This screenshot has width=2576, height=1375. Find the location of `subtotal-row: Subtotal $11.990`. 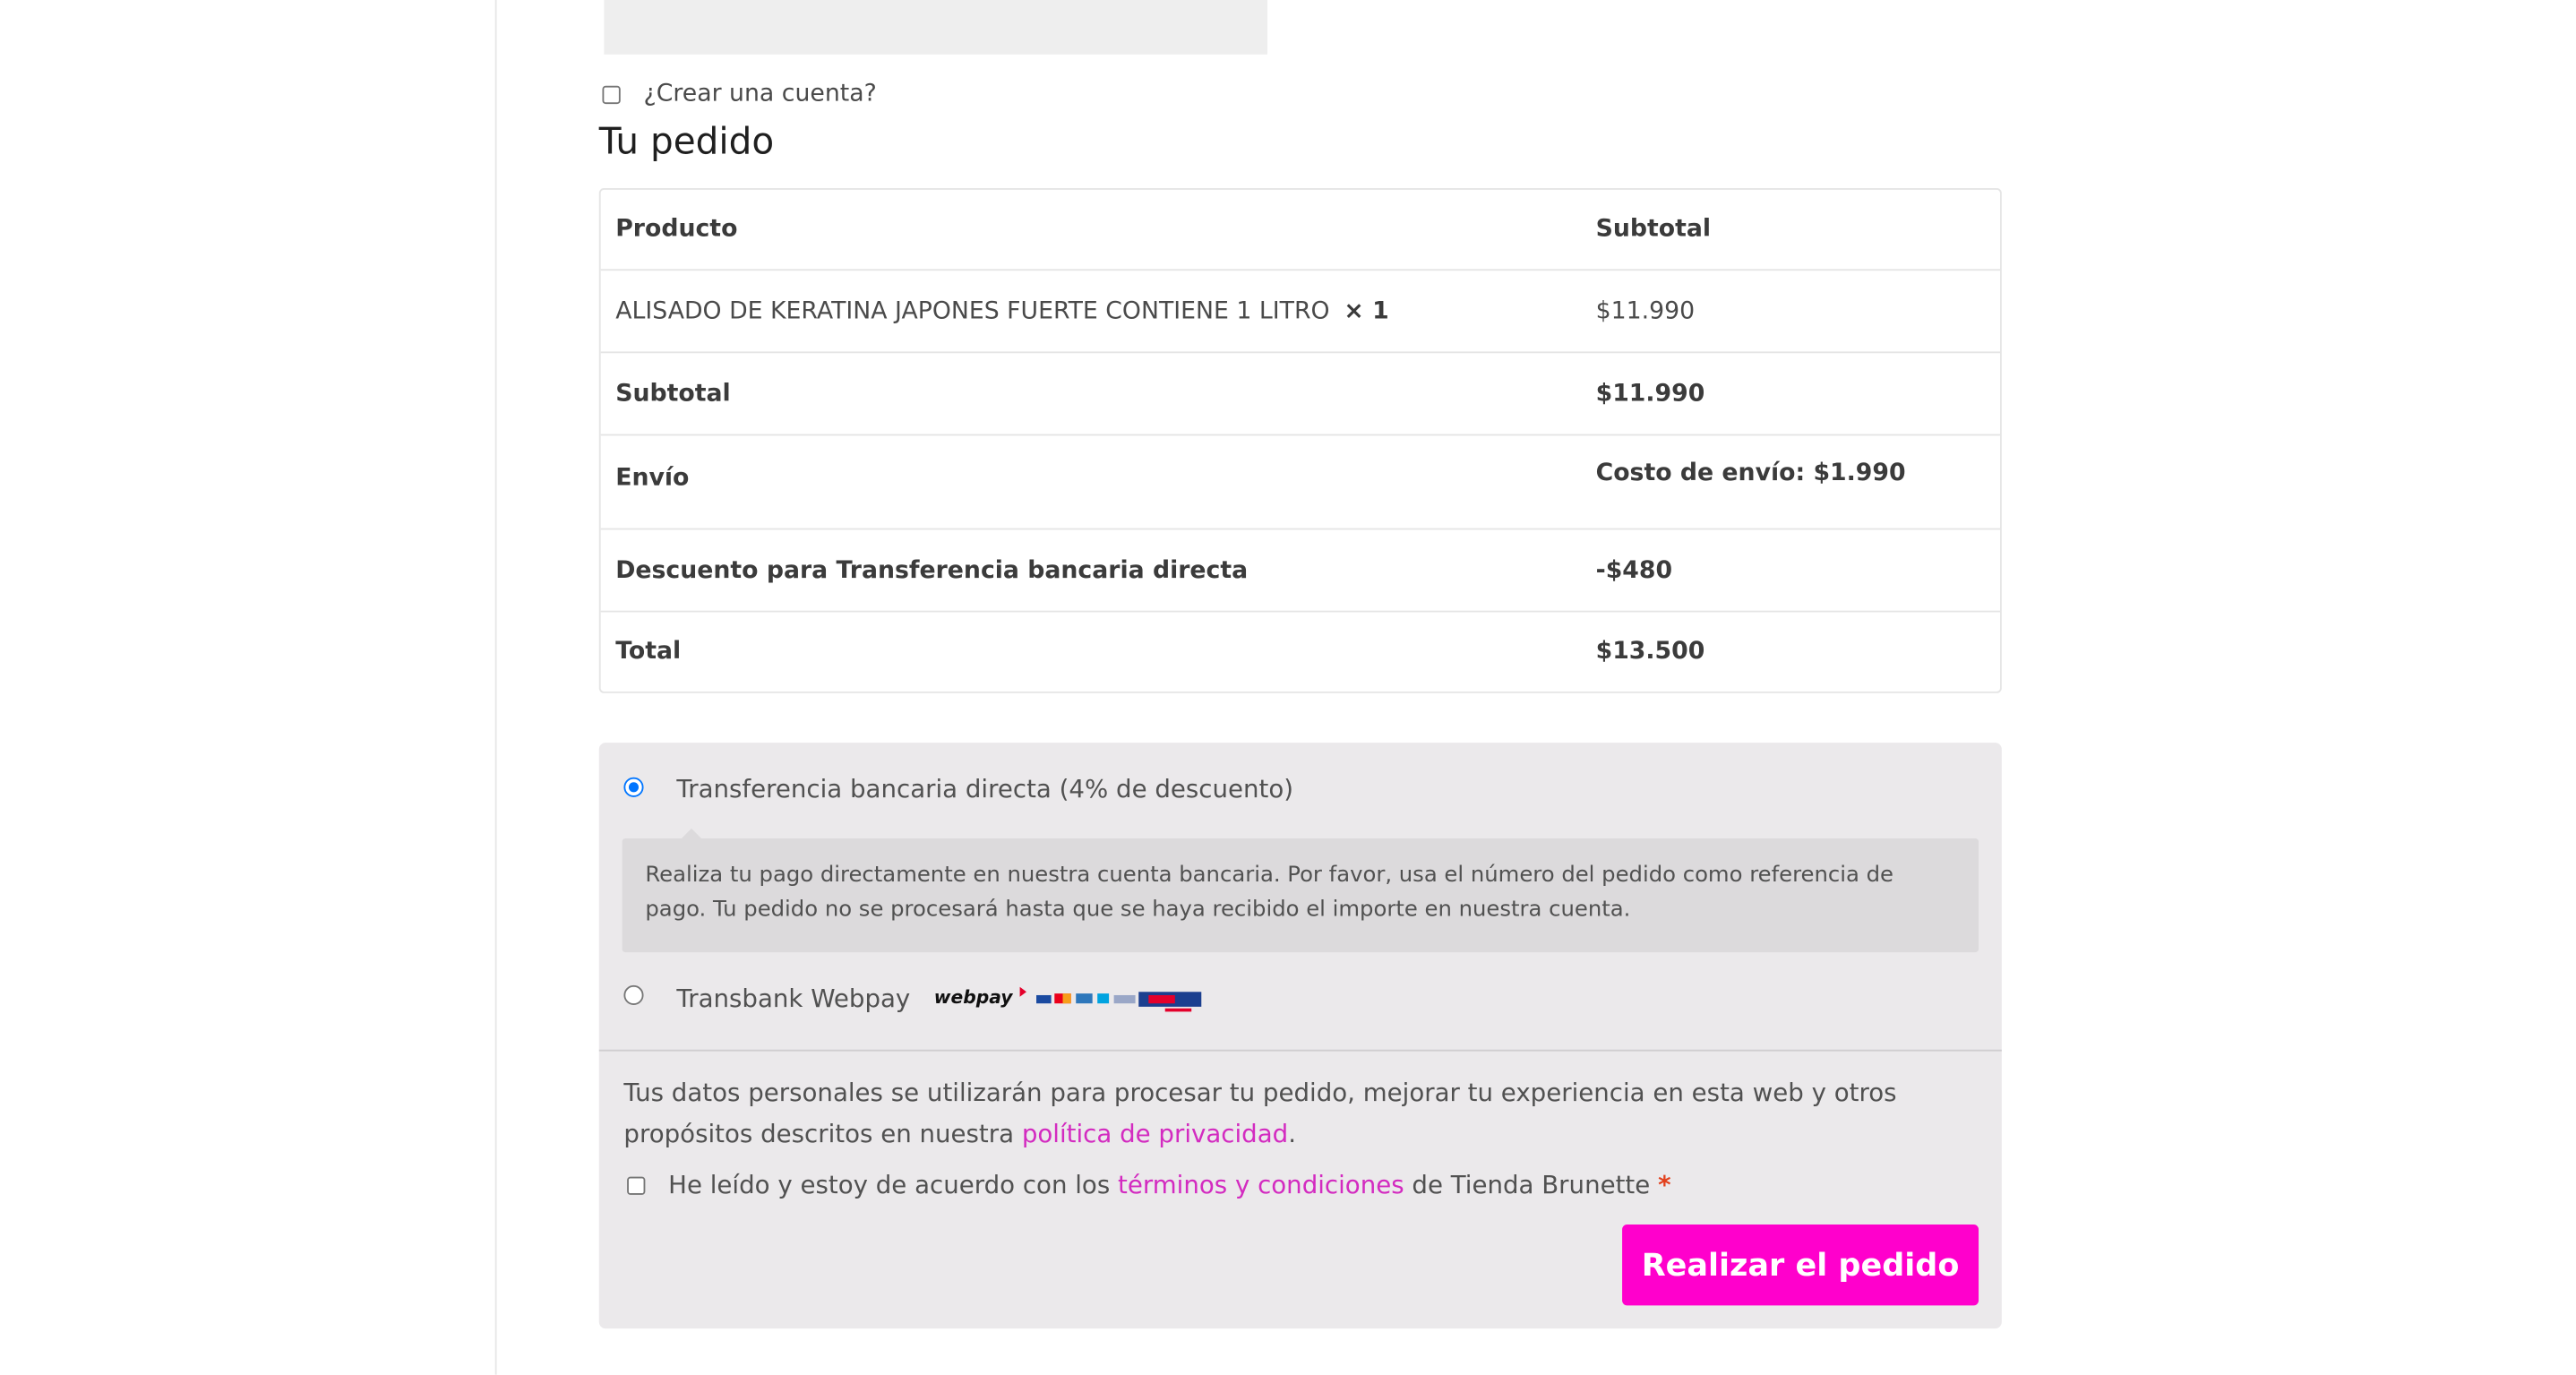

subtotal-row: Subtotal $11.990 is located at coordinates (1300, 392).